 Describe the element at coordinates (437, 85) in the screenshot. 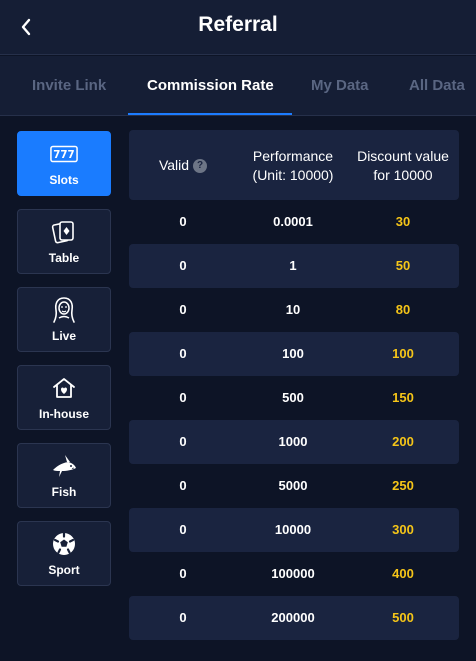

I see `tab-all-data: All Data` at that location.